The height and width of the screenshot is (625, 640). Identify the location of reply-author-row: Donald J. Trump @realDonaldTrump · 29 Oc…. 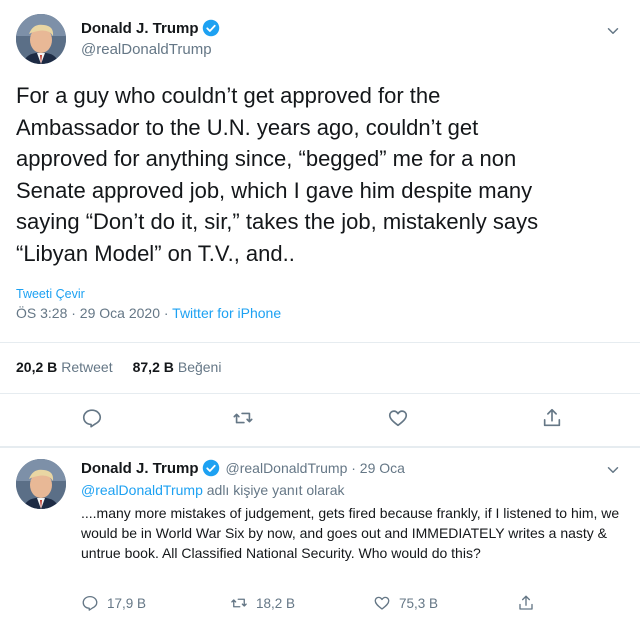
(243, 468).